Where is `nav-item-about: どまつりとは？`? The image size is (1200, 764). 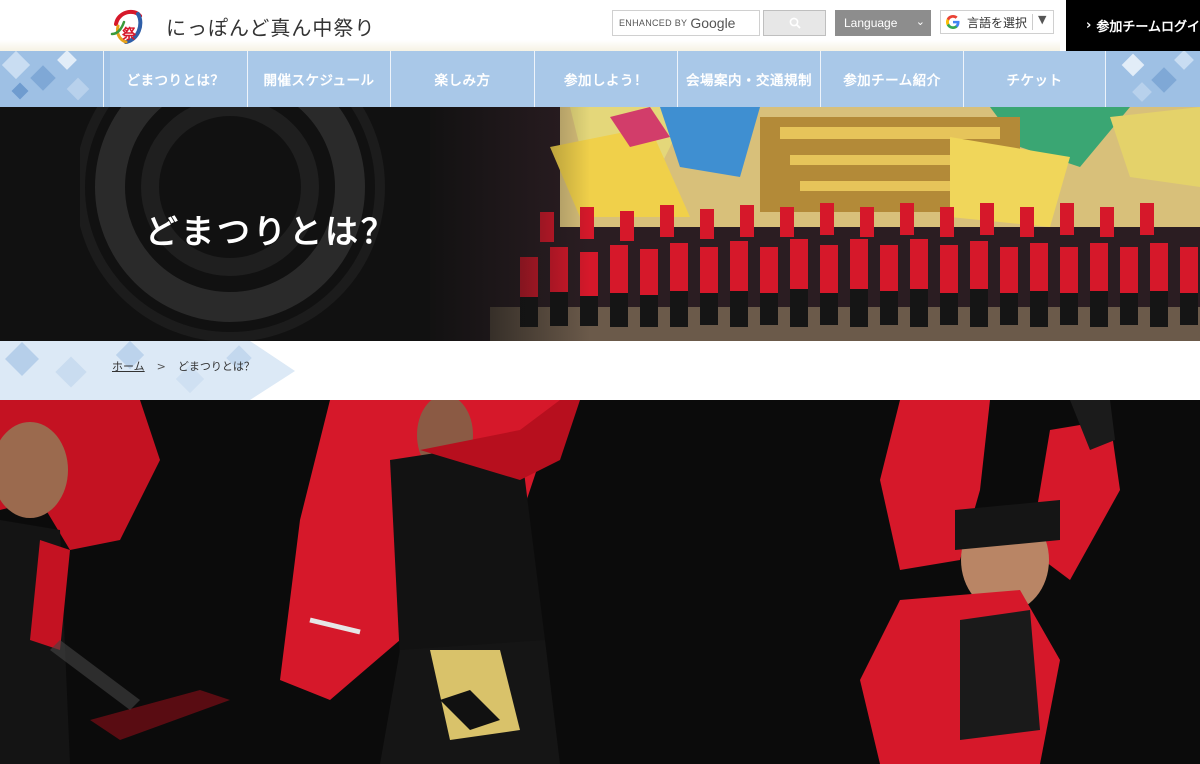
nav-item-about: どまつりとは？ is located at coordinates (175, 79).